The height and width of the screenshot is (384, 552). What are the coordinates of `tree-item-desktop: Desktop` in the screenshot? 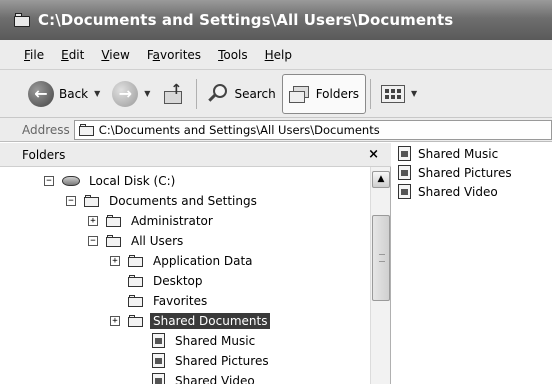 It's located at (167, 281).